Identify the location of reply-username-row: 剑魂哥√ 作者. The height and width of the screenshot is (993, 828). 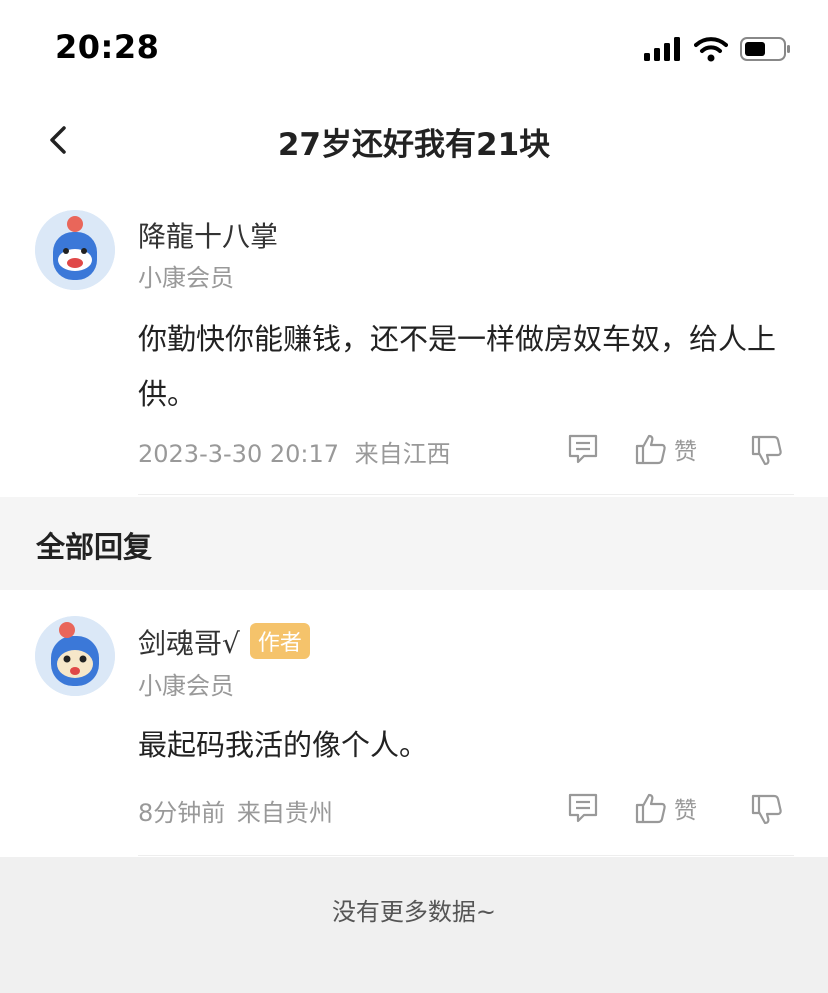
(224, 642).